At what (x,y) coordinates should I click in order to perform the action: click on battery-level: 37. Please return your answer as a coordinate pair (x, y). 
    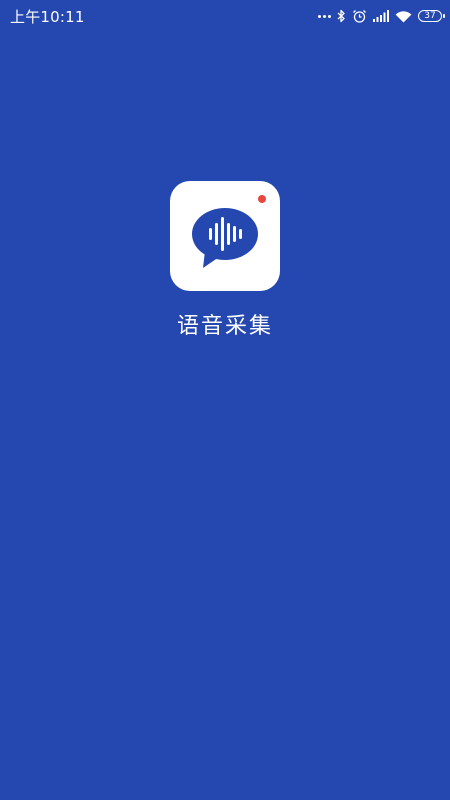
    Looking at the image, I should click on (430, 15).